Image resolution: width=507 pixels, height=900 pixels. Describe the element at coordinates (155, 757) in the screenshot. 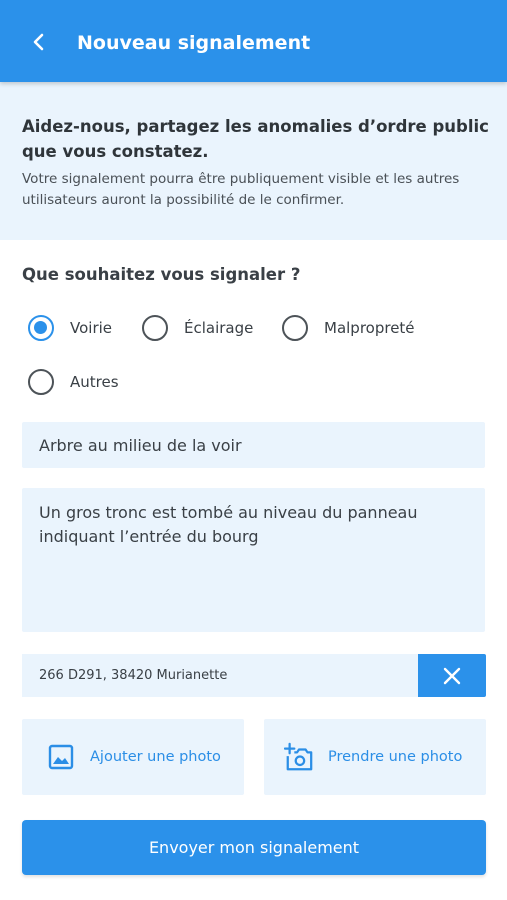

I see `add-photo-label: Ajouter une photo` at that location.